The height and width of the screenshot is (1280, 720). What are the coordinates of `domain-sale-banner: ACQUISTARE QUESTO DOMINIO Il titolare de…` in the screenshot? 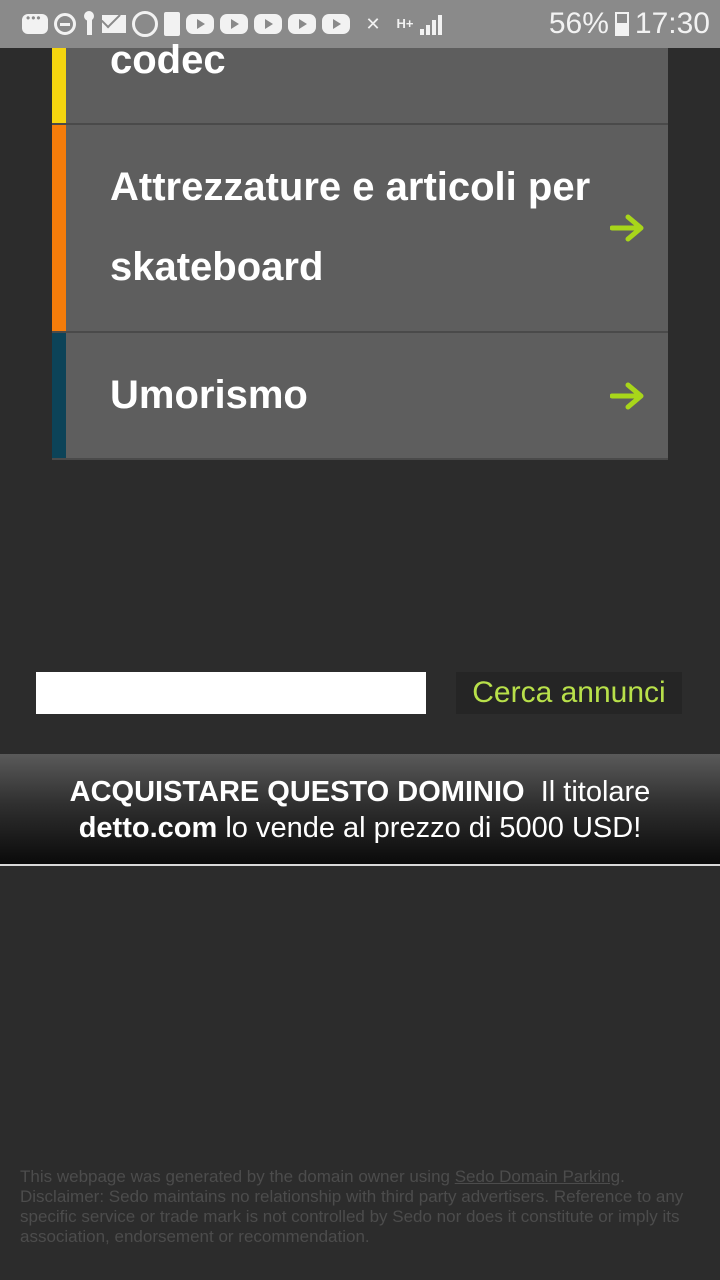 It's located at (360, 810).